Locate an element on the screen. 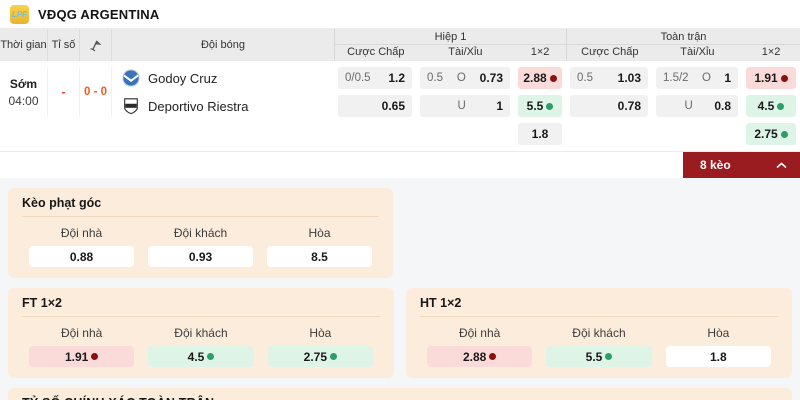 This screenshot has height=400, width=800. ft-1x2-home-cell: 1.91 is located at coordinates (771, 78).